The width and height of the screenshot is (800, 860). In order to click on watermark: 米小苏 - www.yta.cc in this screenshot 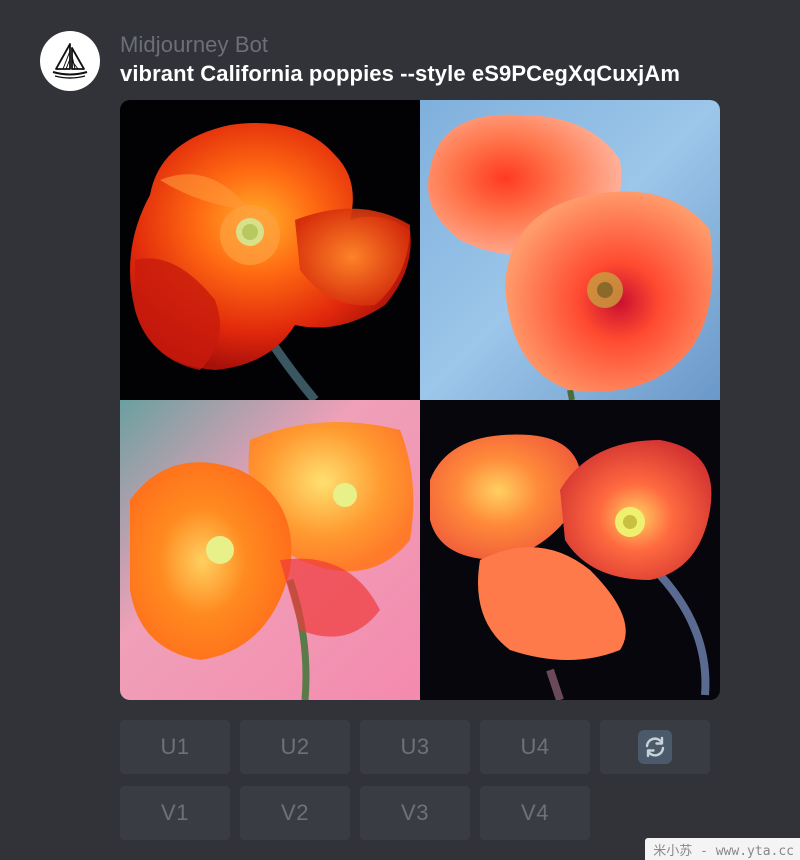, I will do `click(722, 849)`.